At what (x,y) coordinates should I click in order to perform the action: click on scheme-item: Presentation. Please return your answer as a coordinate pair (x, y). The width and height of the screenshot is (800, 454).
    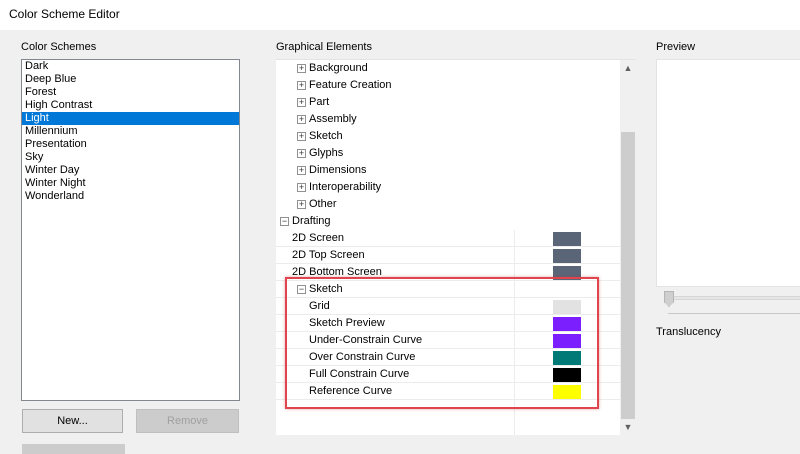
    Looking at the image, I should click on (130, 144).